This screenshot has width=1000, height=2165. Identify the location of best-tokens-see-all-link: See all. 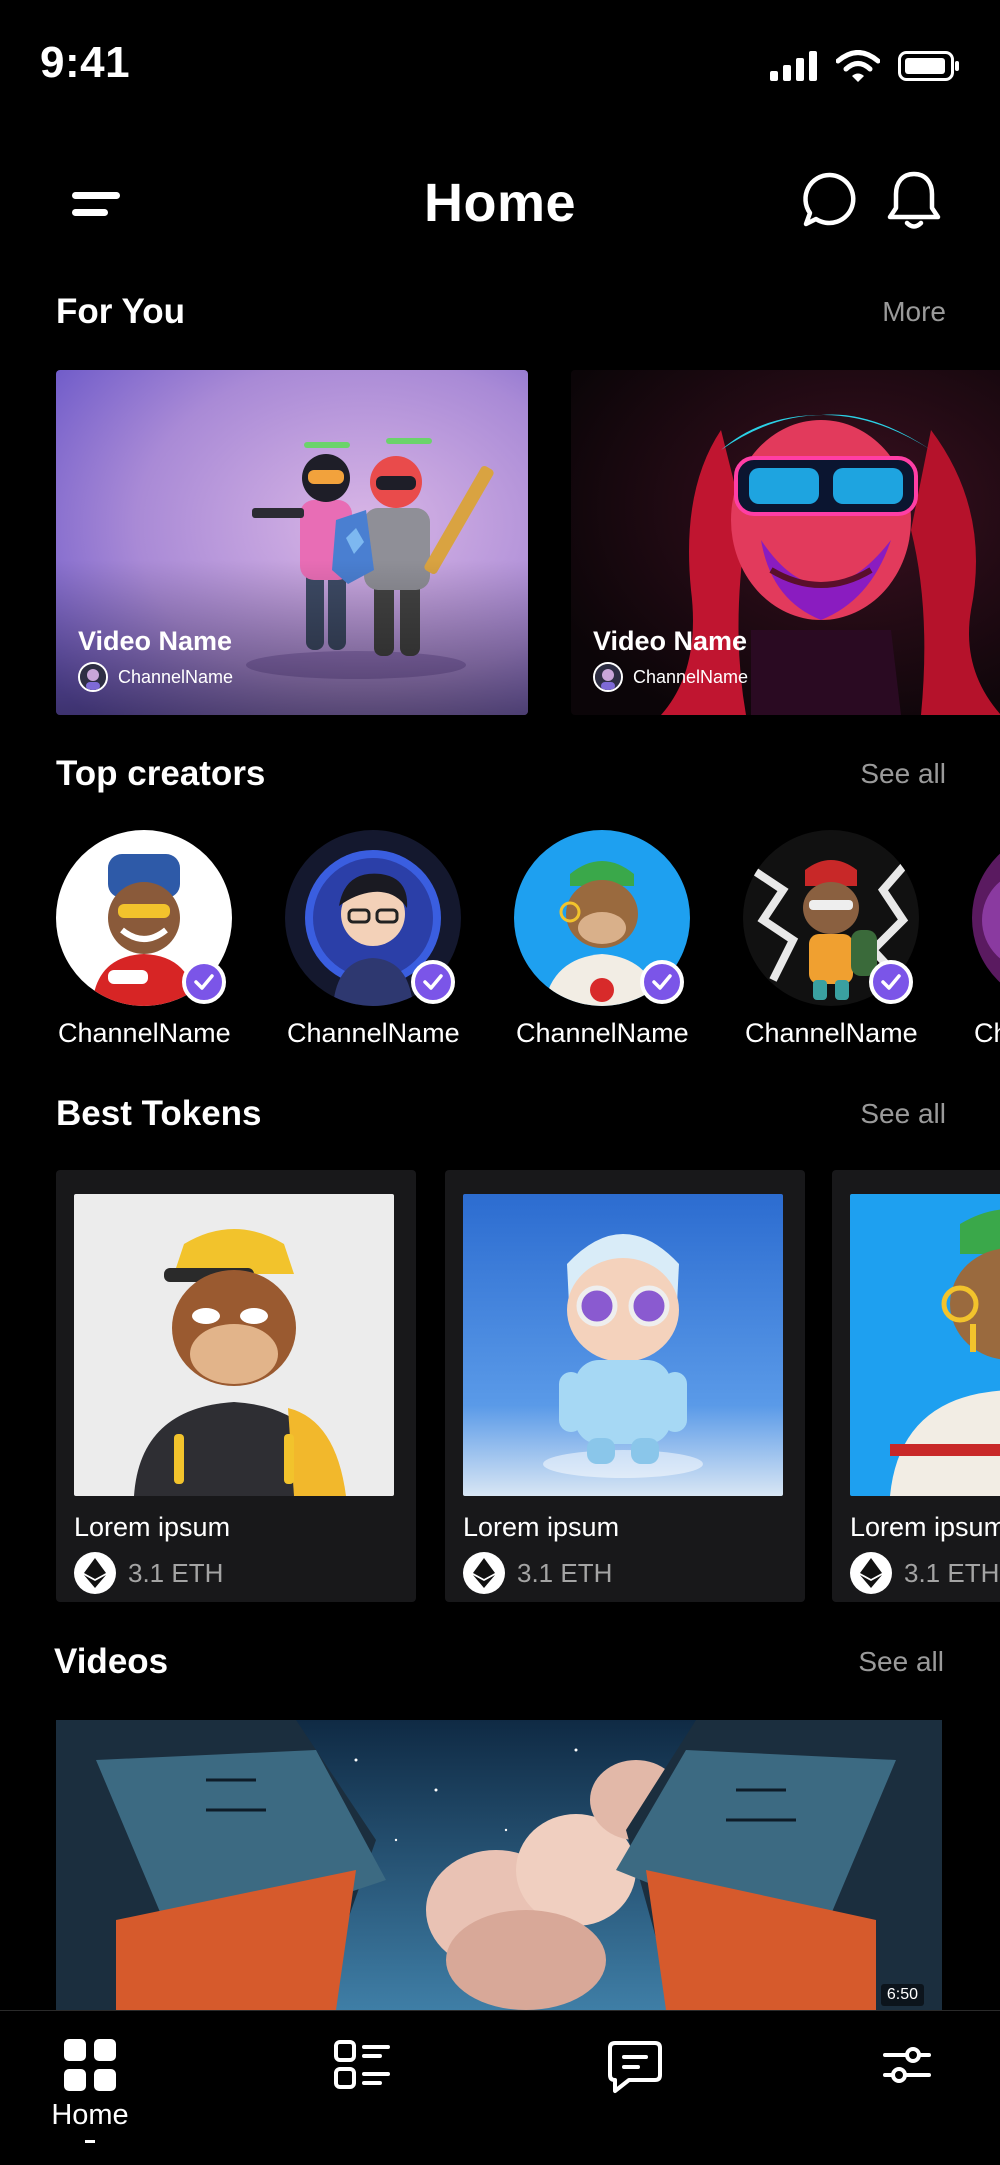
(903, 1114).